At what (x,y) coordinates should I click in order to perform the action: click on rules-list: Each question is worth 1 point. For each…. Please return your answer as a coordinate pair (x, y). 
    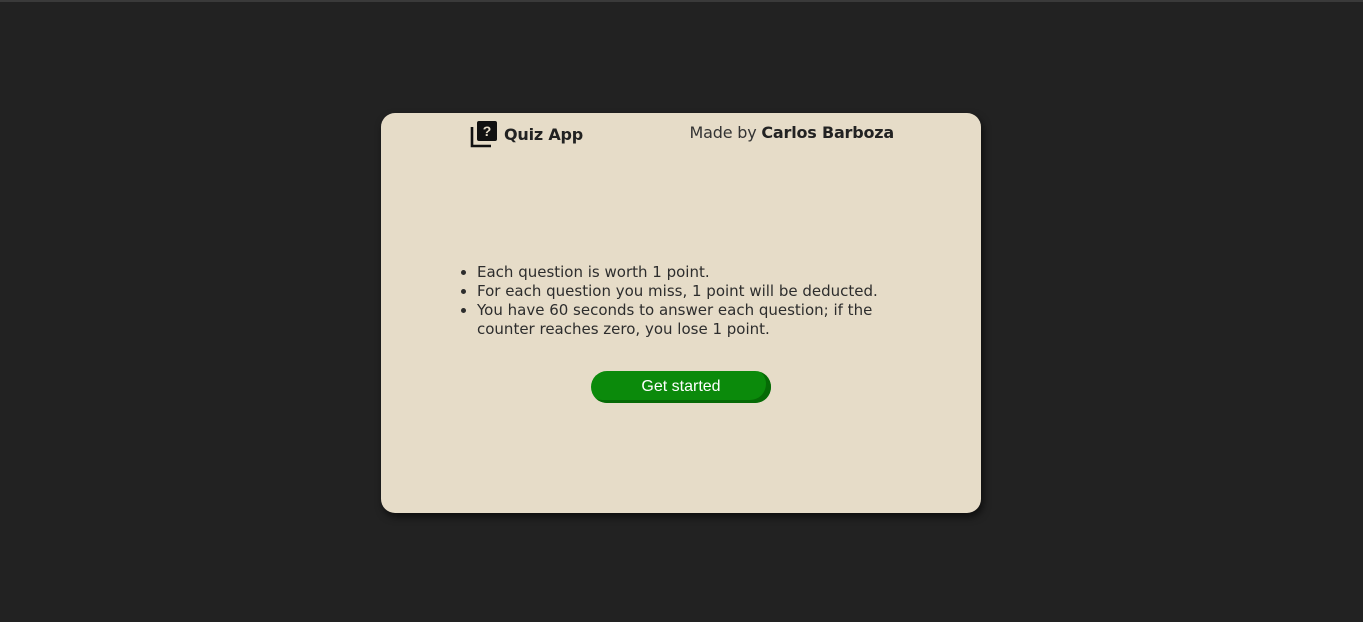
    Looking at the image, I should click on (678, 301).